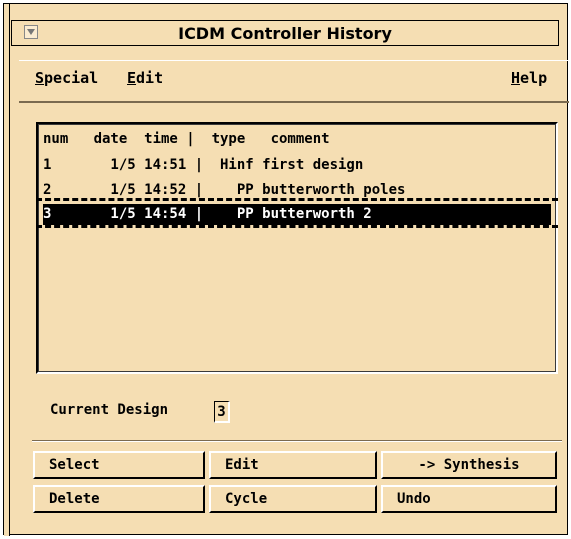 The height and width of the screenshot is (539, 571). What do you see at coordinates (297, 214) in the screenshot?
I see `history-row-3: 3 1/5 14:54 | PP butterworth 2` at bounding box center [297, 214].